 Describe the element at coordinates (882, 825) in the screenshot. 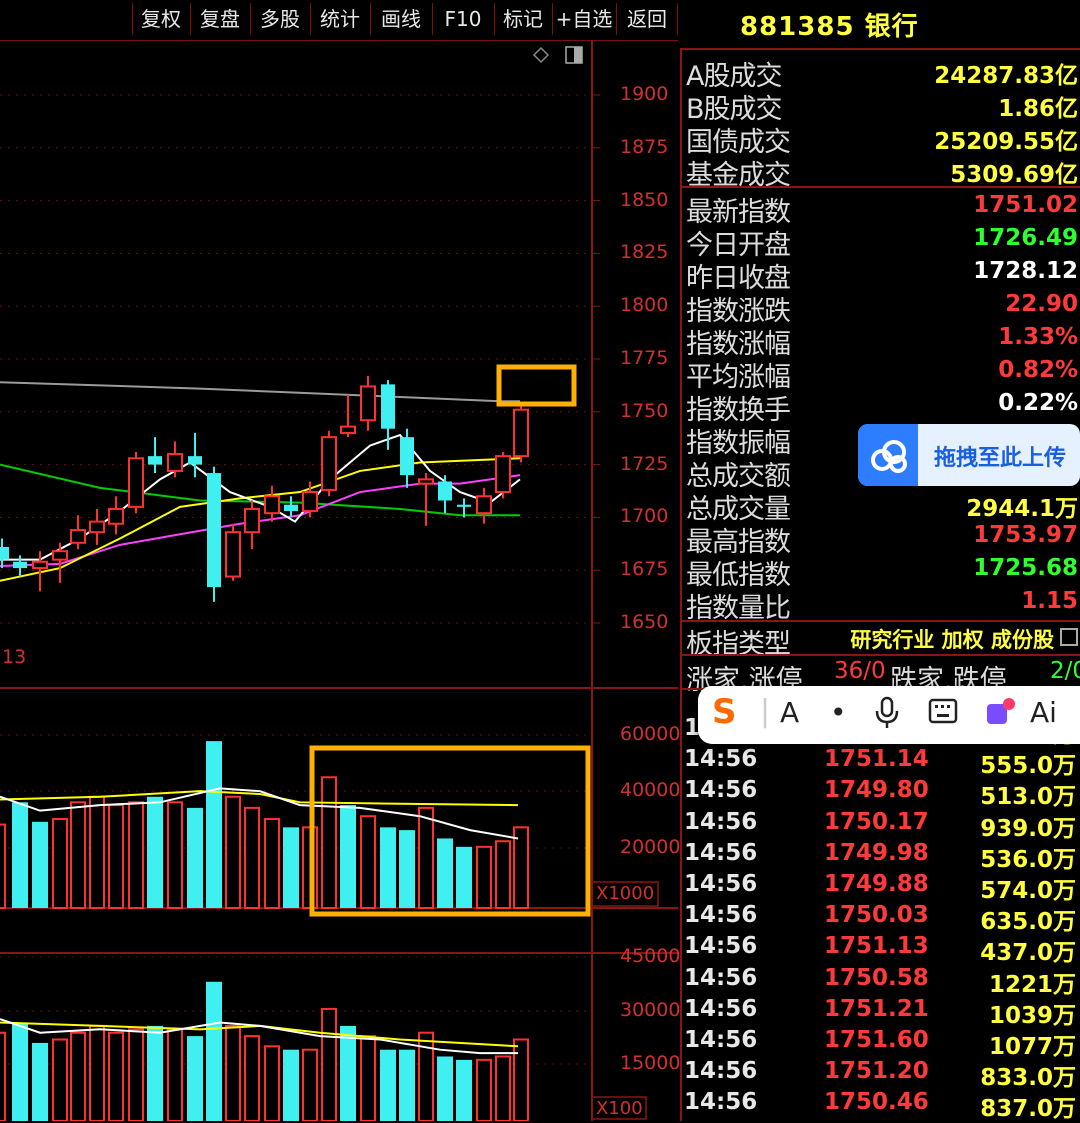

I see `tick-row: 14:56 1750.17 939.0万` at that location.